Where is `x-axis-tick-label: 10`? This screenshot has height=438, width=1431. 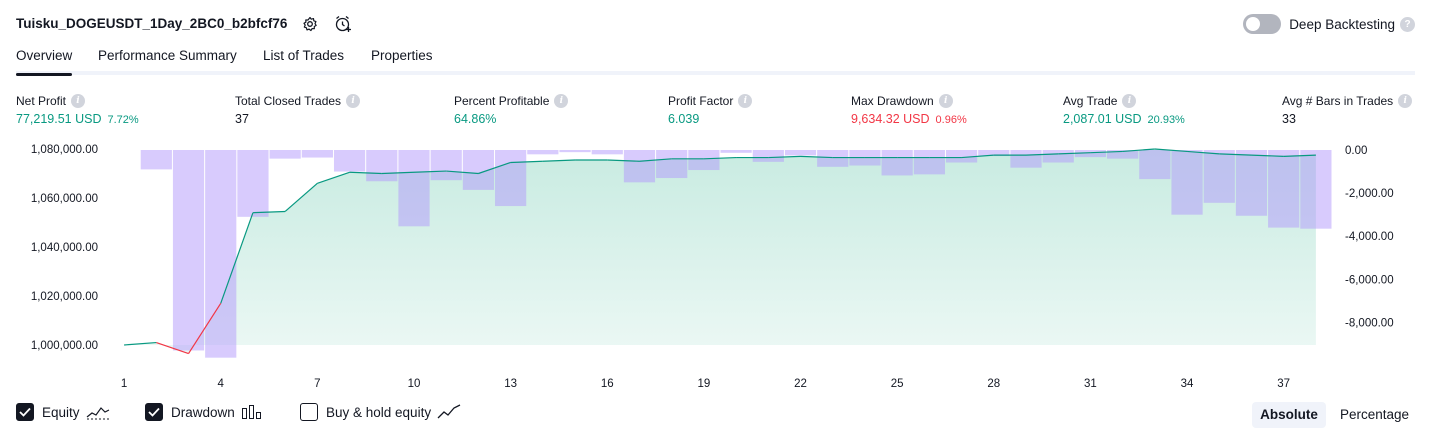 x-axis-tick-label: 10 is located at coordinates (414, 384).